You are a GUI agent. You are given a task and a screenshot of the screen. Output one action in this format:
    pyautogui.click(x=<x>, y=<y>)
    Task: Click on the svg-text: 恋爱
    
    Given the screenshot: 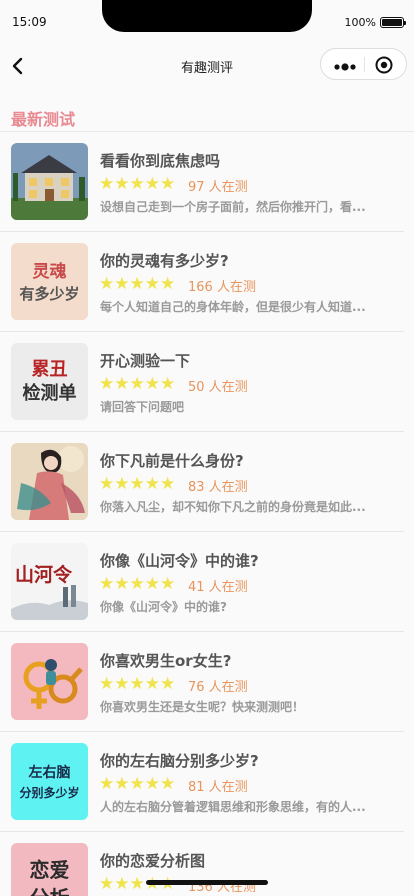 What is the action you would take?
    pyautogui.click(x=50, y=870)
    